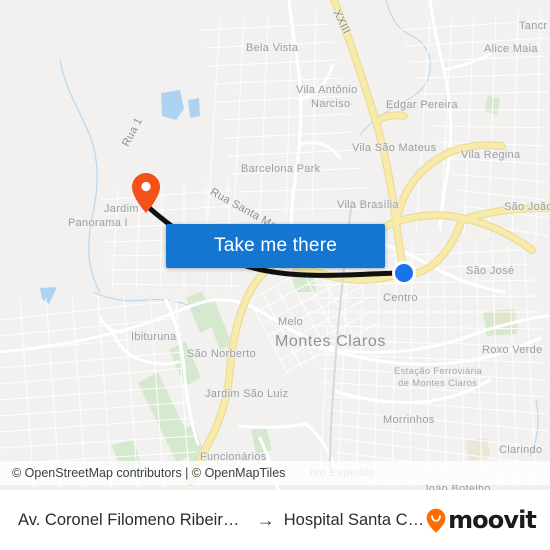 The height and width of the screenshot is (550, 550). Describe the element at coordinates (436, 520) in the screenshot. I see `moovit-pin-icon` at that location.